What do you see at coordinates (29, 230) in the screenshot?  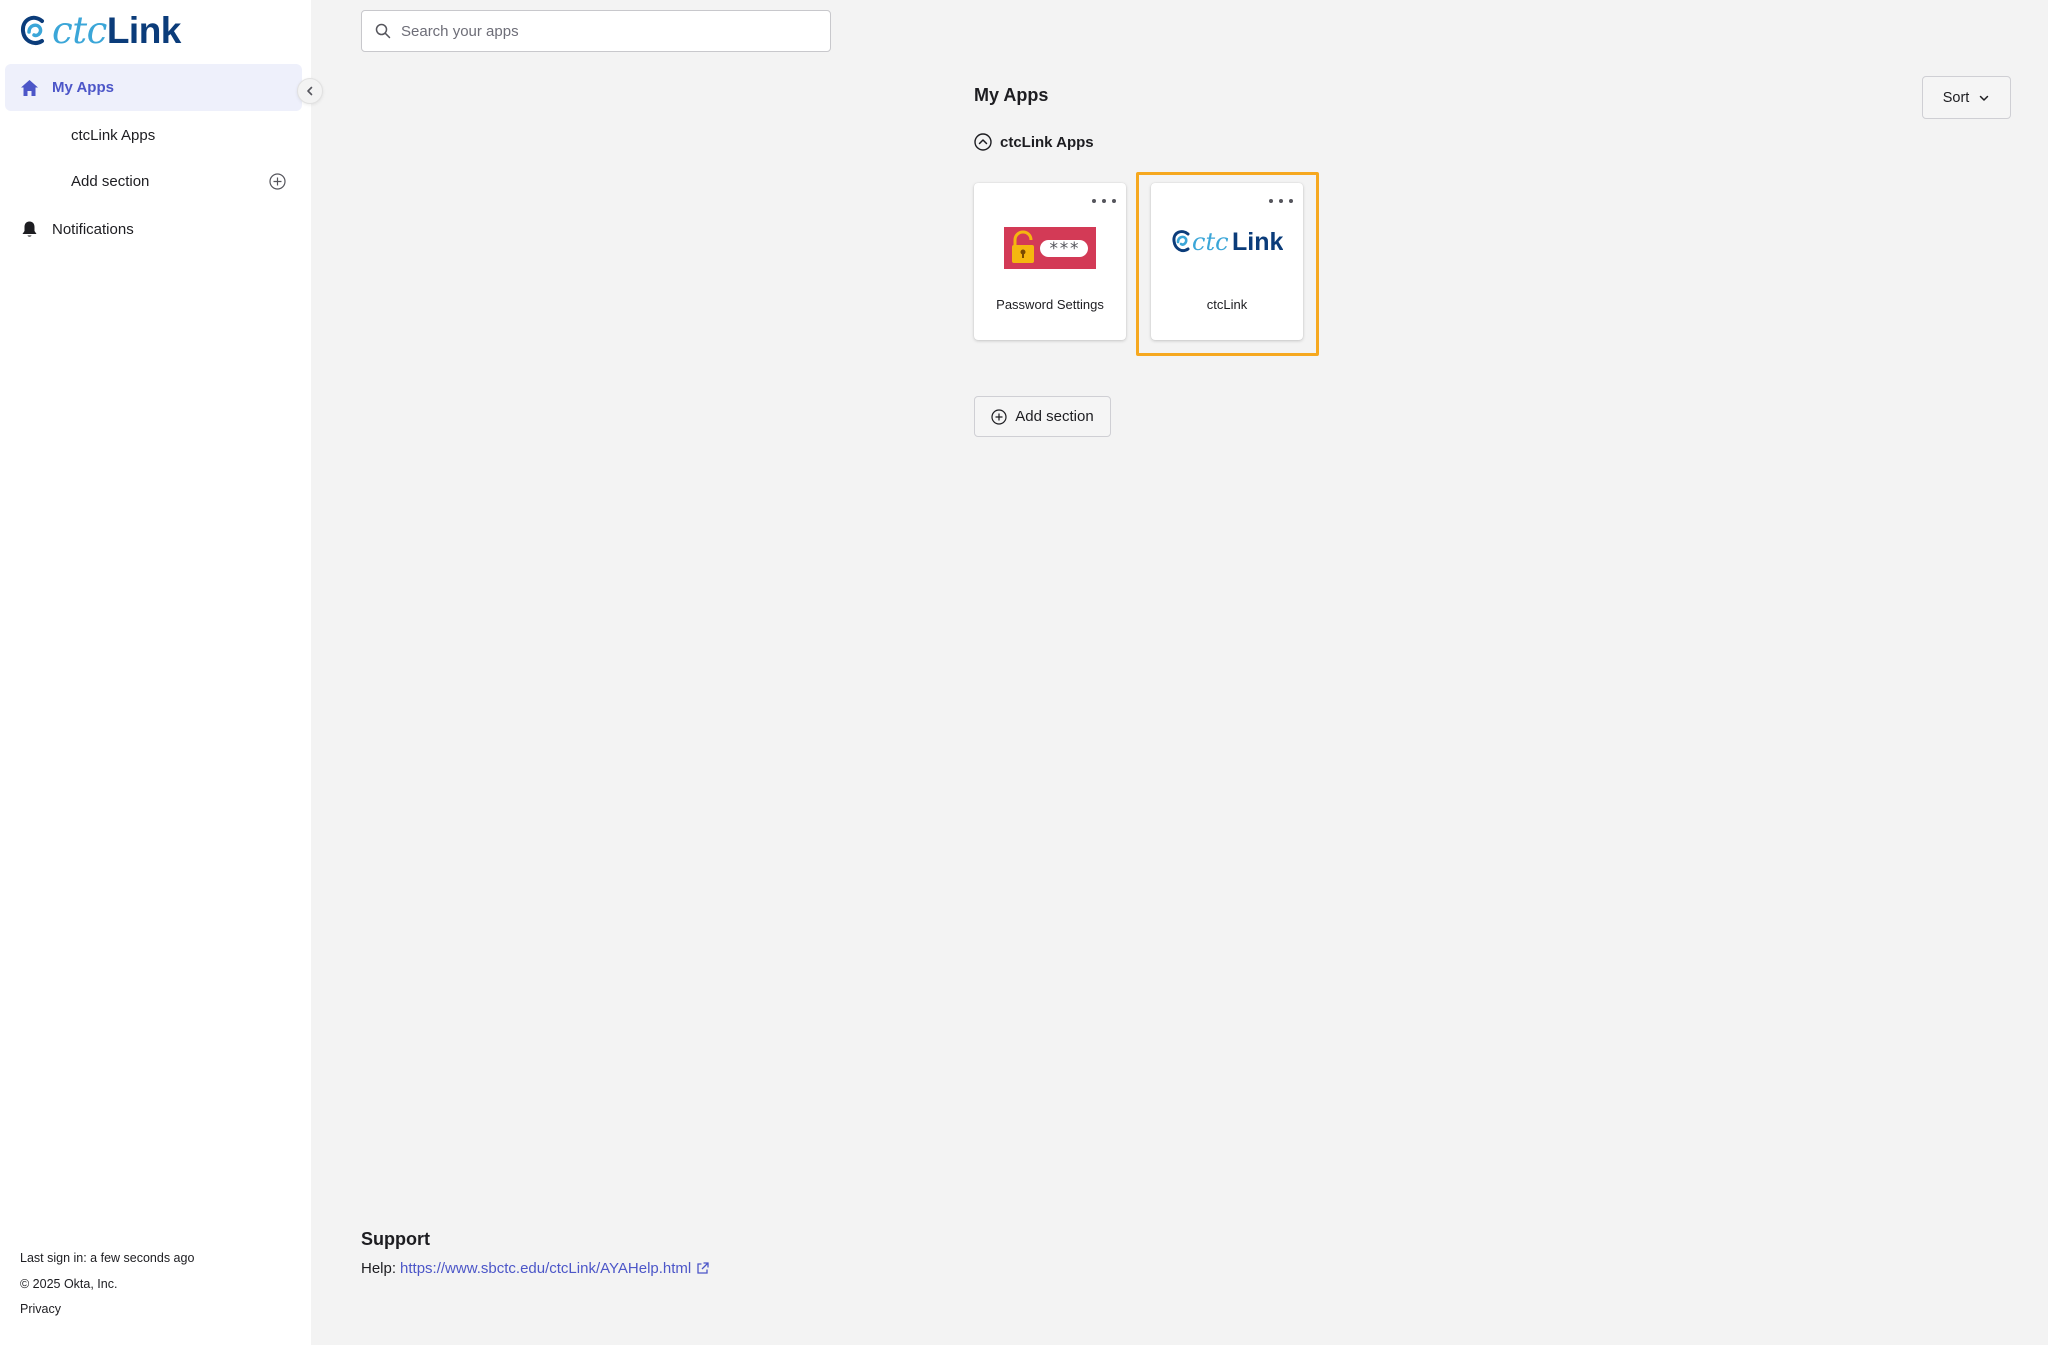 I see `bell-icon` at bounding box center [29, 230].